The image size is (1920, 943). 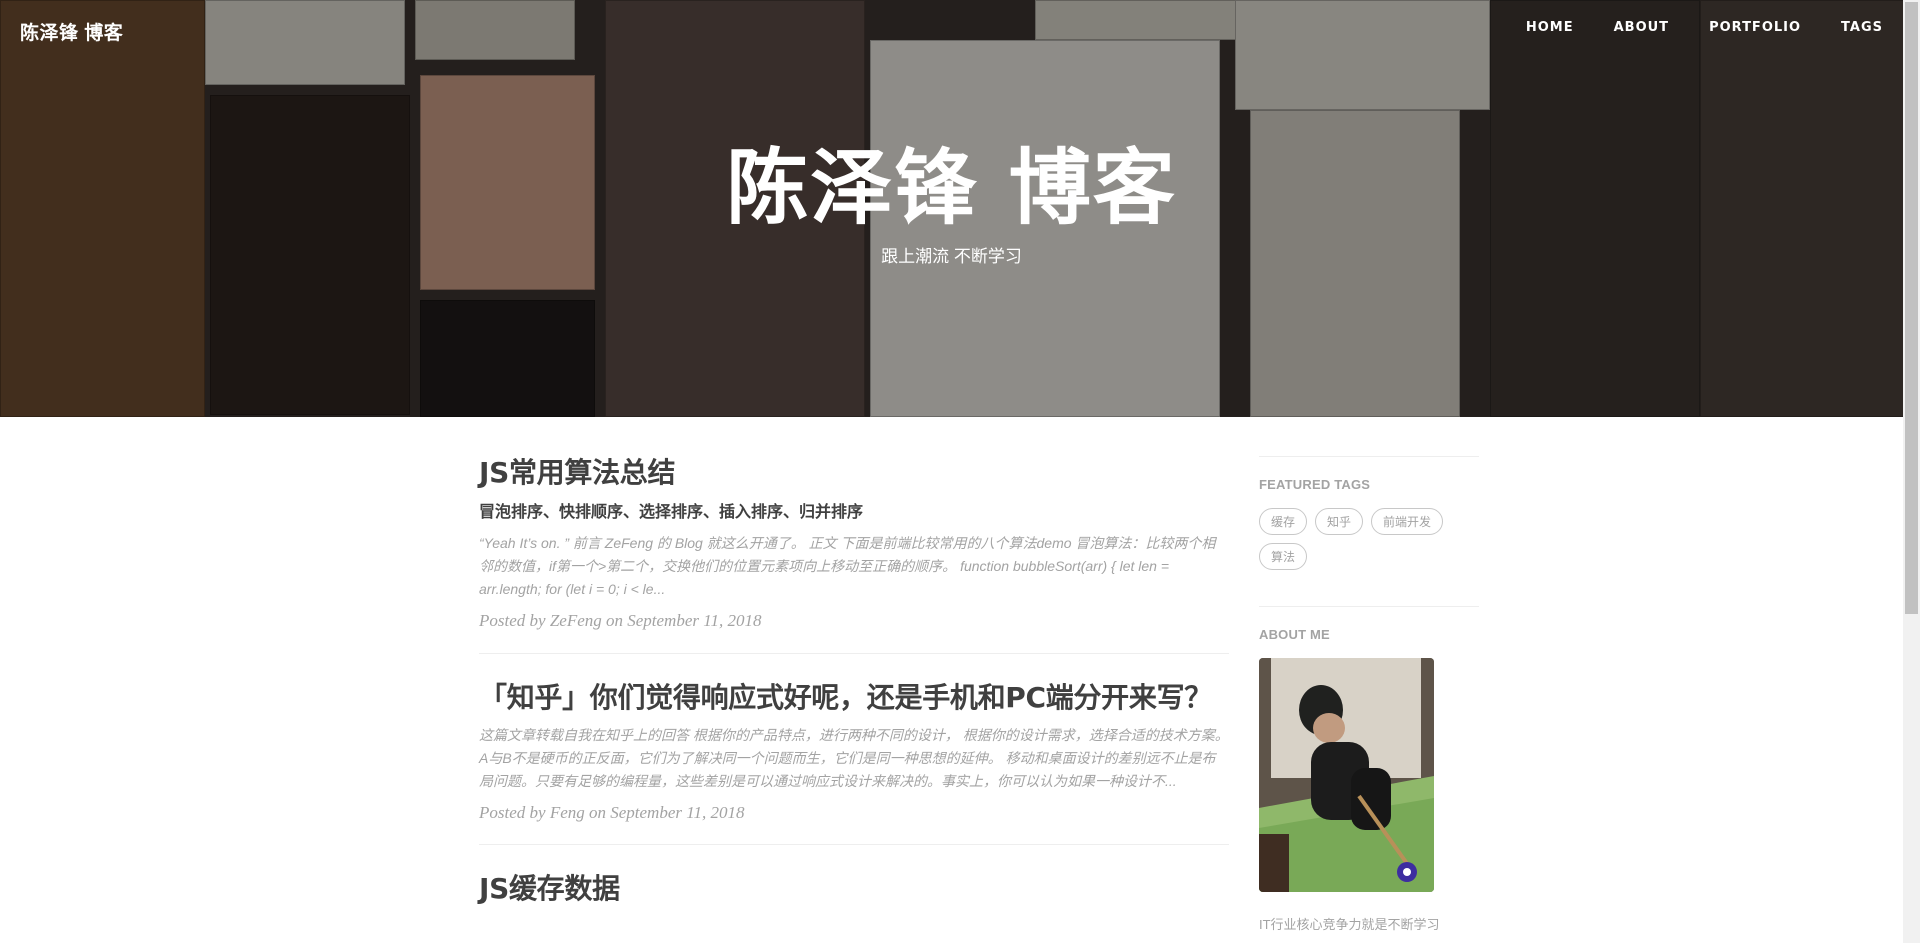 What do you see at coordinates (1339, 521) in the screenshot?
I see `tag-zhihu: 知乎` at bounding box center [1339, 521].